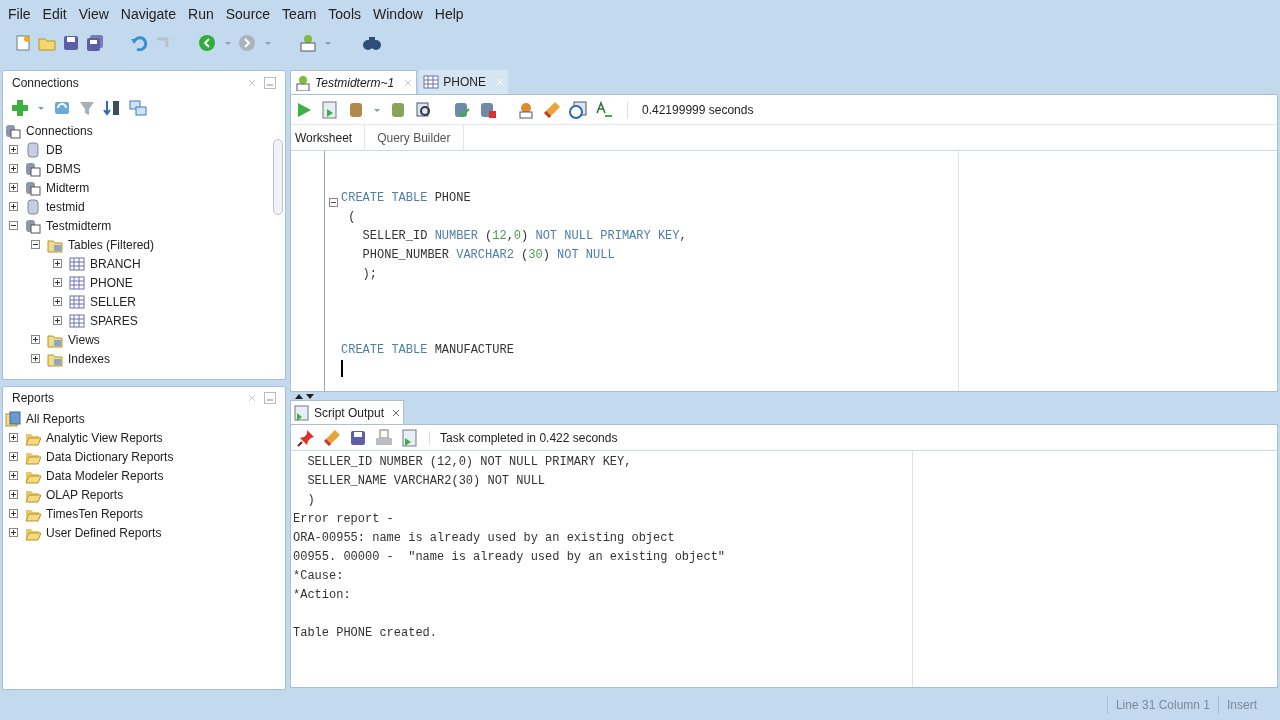 The height and width of the screenshot is (720, 1280). Describe the element at coordinates (94, 513) in the screenshot. I see `tree-item: TimesTen Reports` at that location.